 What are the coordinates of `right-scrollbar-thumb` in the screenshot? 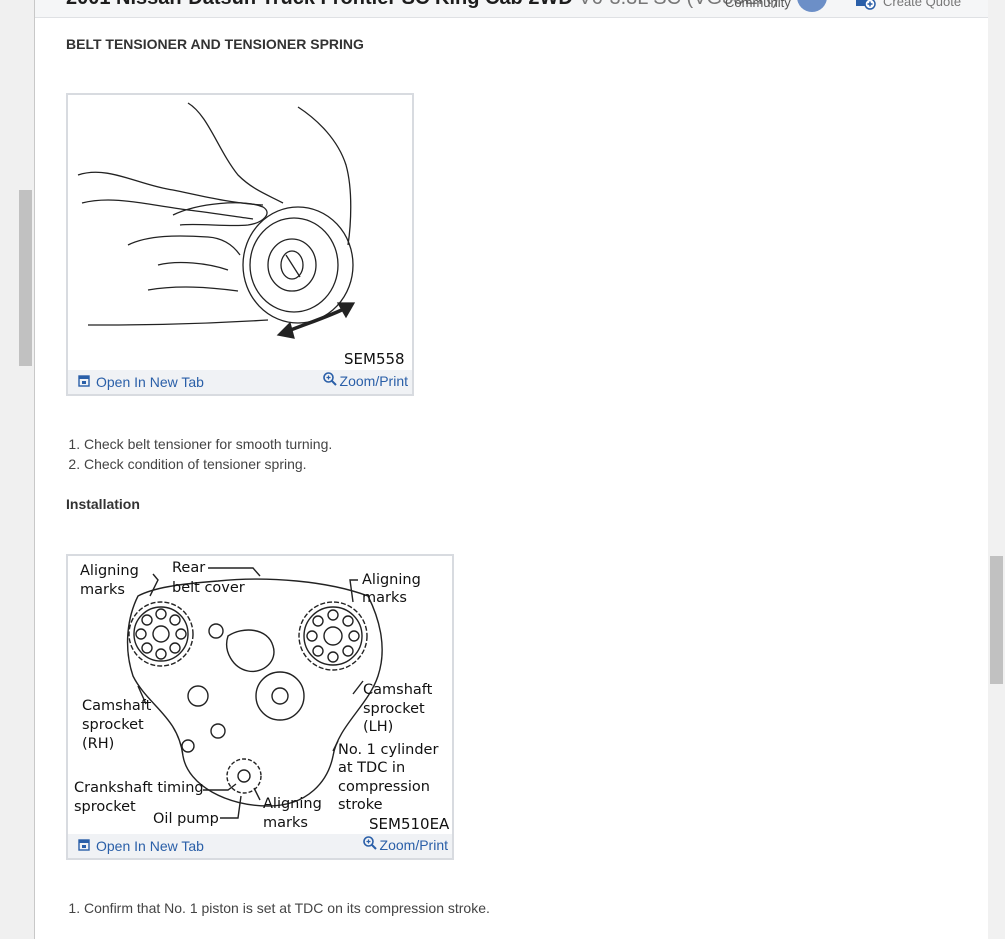 It's located at (996, 620).